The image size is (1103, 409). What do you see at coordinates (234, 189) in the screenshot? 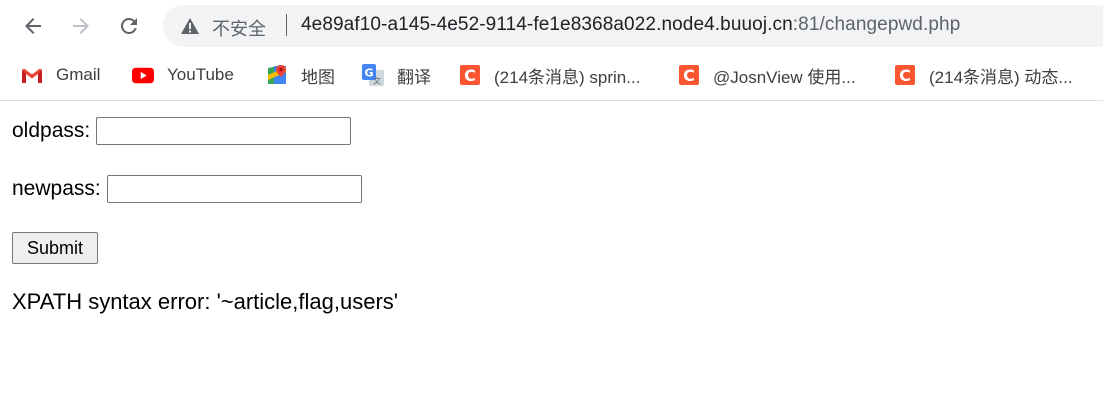
I see `newpass-input` at bounding box center [234, 189].